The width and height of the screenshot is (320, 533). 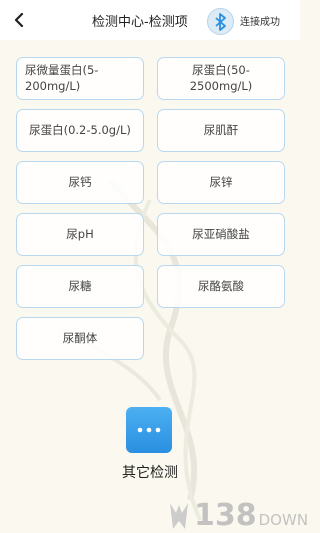 I want to click on chevron-left-icon, so click(x=19, y=20).